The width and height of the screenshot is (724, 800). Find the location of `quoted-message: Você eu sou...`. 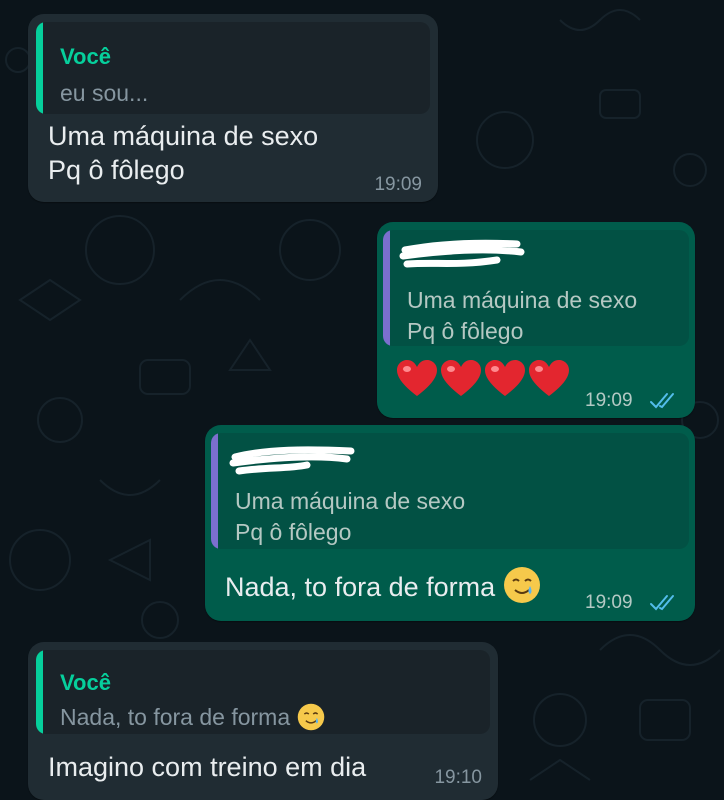

quoted-message: Você eu sou... is located at coordinates (233, 68).